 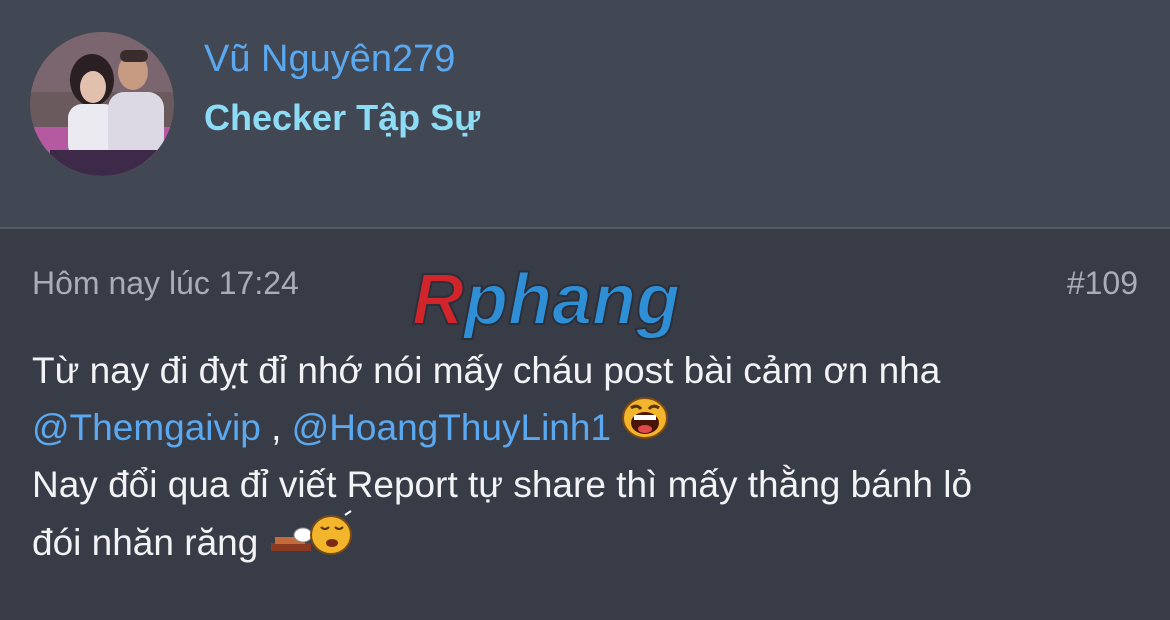 What do you see at coordinates (145, 542) in the screenshot?
I see `message-text: đói nhăn răng` at bounding box center [145, 542].